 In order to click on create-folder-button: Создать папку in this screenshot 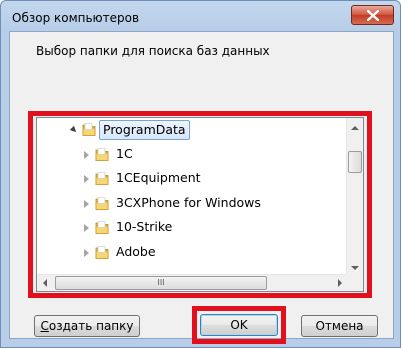, I will do `click(87, 326)`.